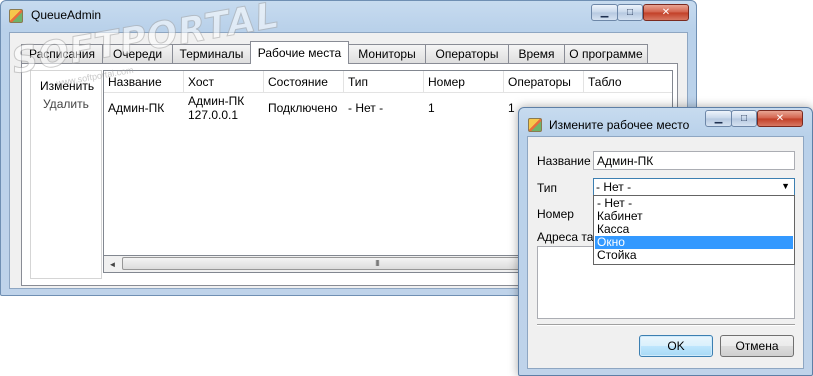 This screenshot has height=376, width=813. What do you see at coordinates (224, 82) in the screenshot?
I see `column-header-host: Хост` at bounding box center [224, 82].